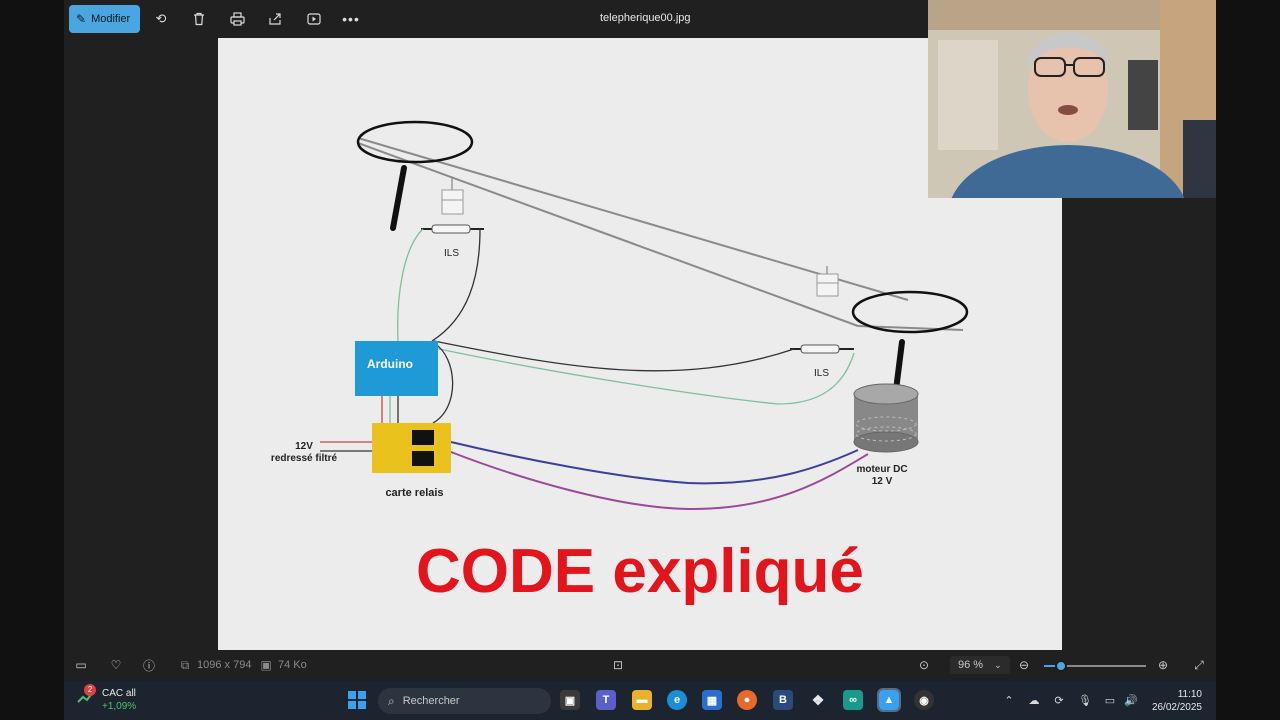 This screenshot has width=1280, height=720. What do you see at coordinates (1173, 701) in the screenshot?
I see `taskbar-clock: 11:10 26/02/2025` at bounding box center [1173, 701].